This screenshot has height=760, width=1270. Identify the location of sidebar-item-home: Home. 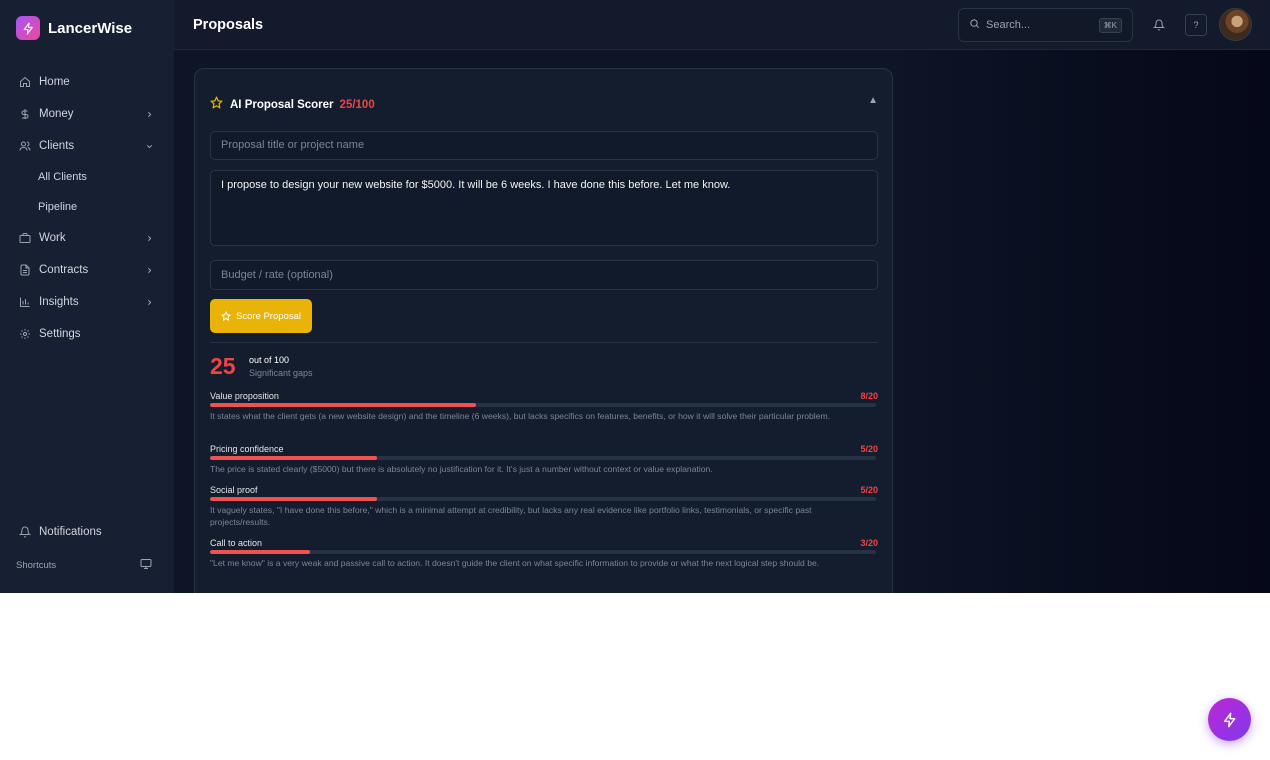
(87, 82).